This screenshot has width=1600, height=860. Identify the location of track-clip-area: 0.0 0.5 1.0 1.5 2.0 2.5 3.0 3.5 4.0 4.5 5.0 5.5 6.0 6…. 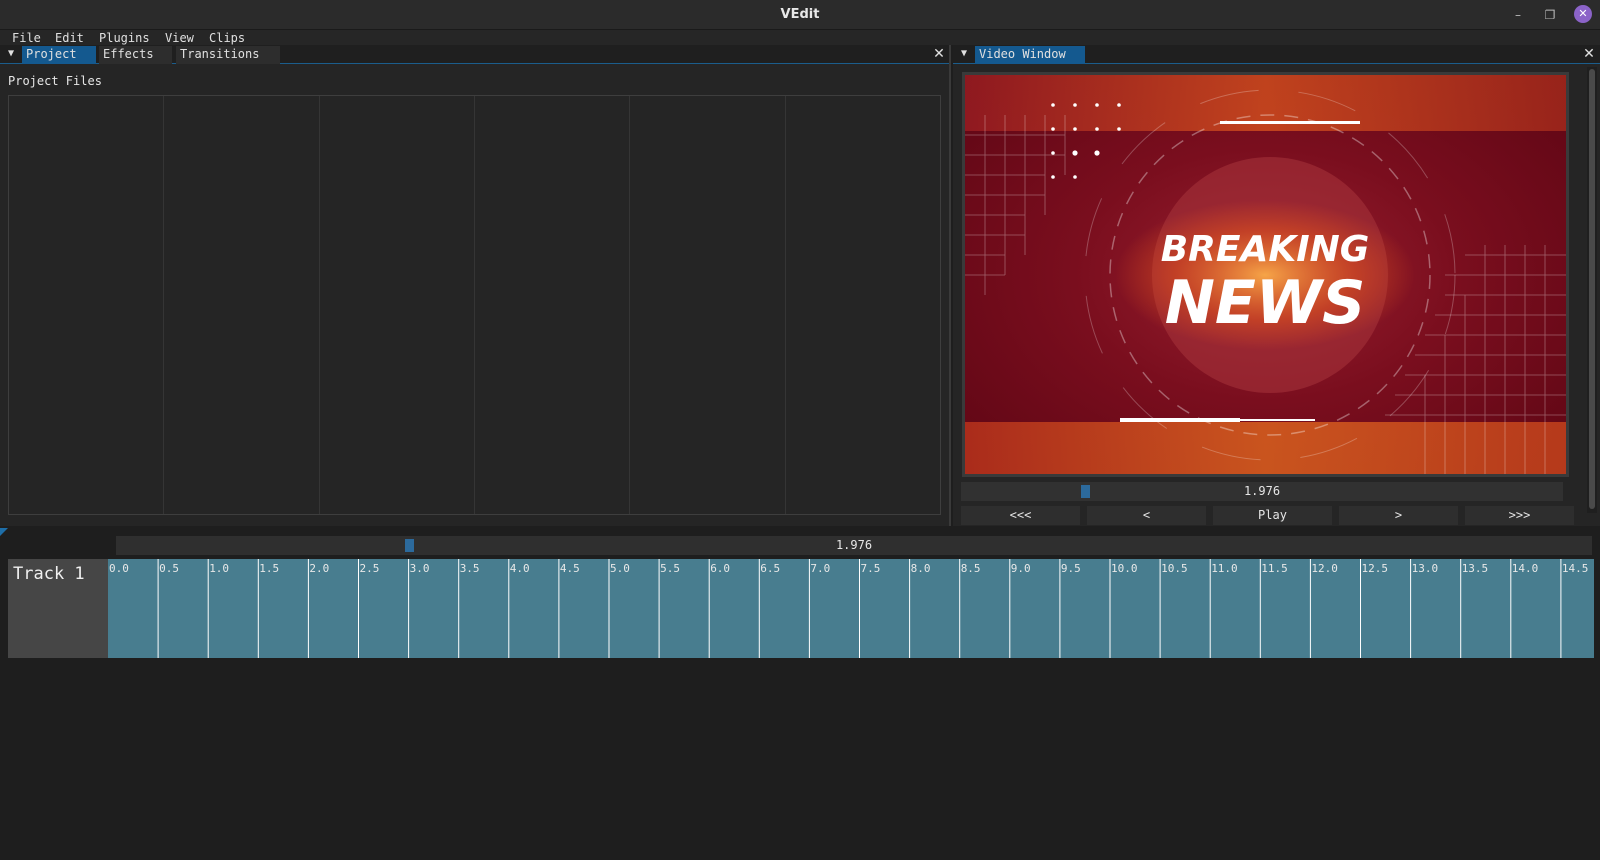
(851, 608).